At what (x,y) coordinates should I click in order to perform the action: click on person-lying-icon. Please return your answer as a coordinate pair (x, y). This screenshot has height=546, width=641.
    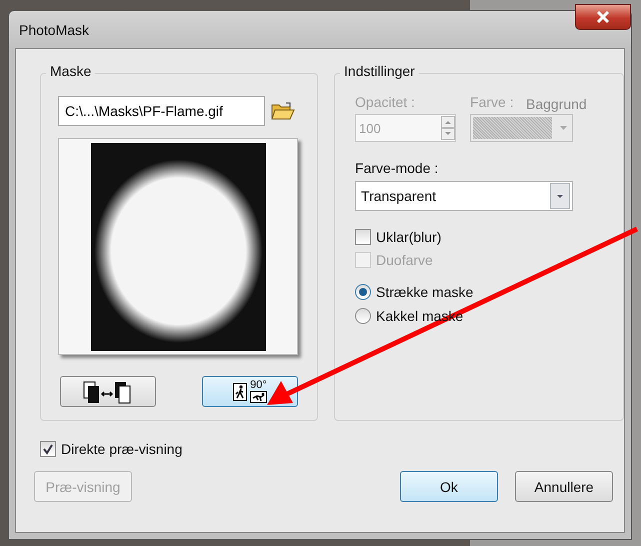
    Looking at the image, I should click on (258, 397).